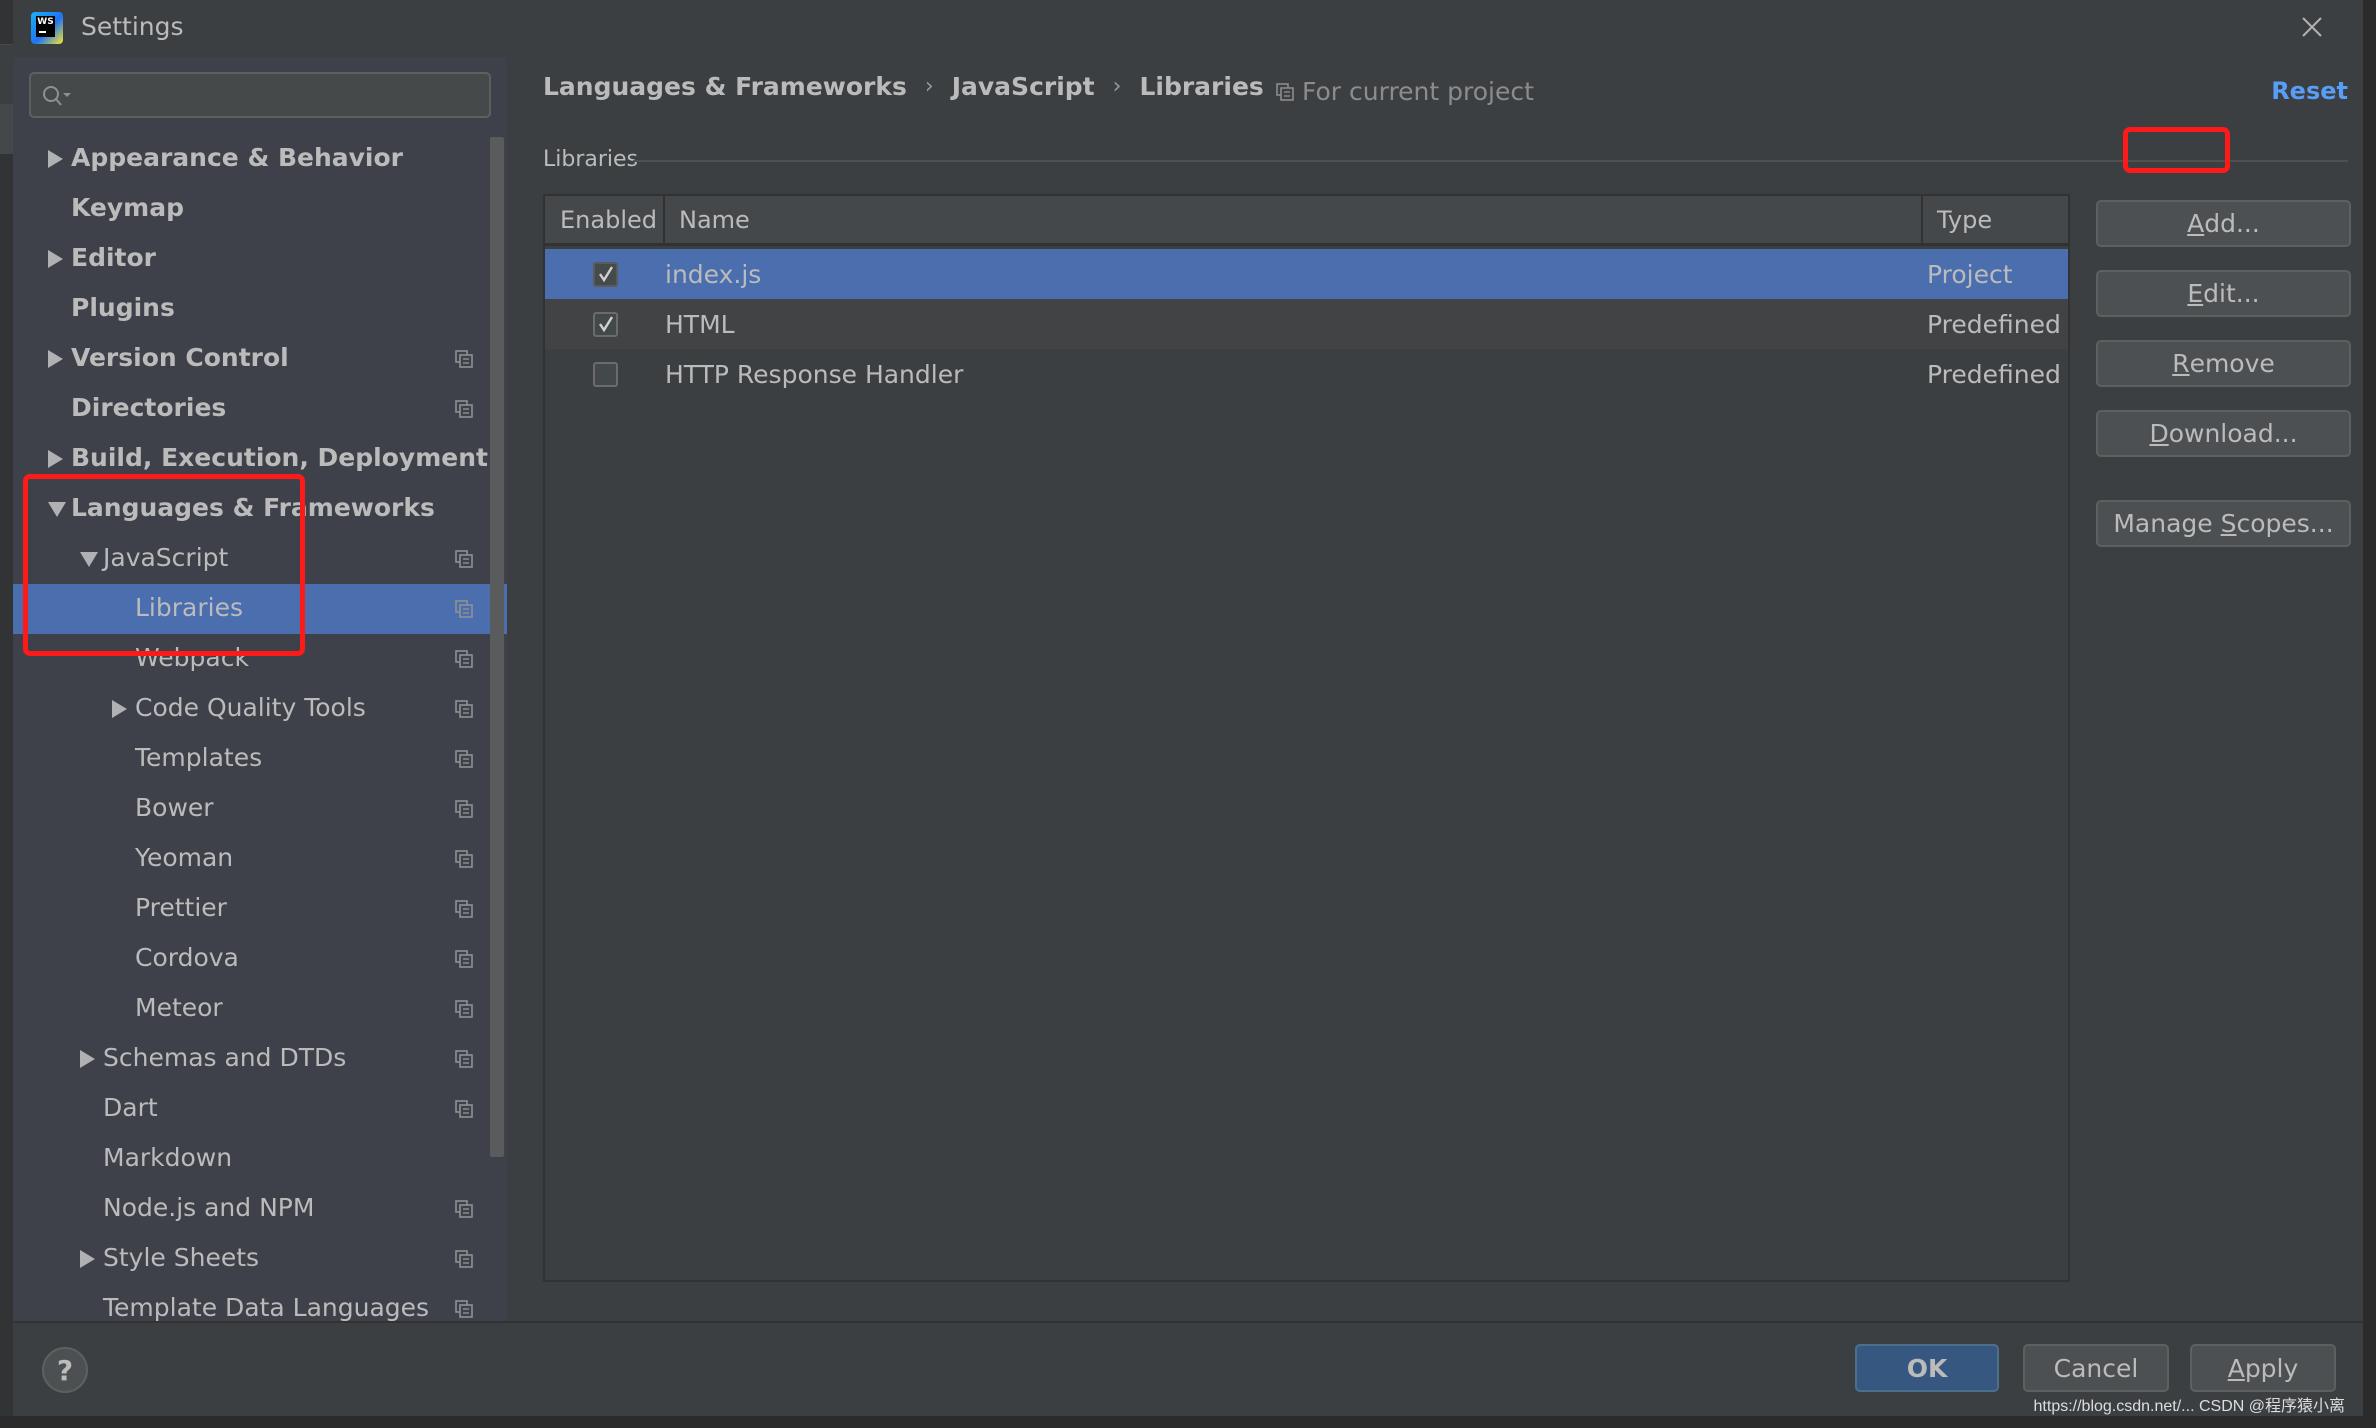  What do you see at coordinates (253, 507) in the screenshot?
I see `sidebar-item-label: Languages & Frameworks` at bounding box center [253, 507].